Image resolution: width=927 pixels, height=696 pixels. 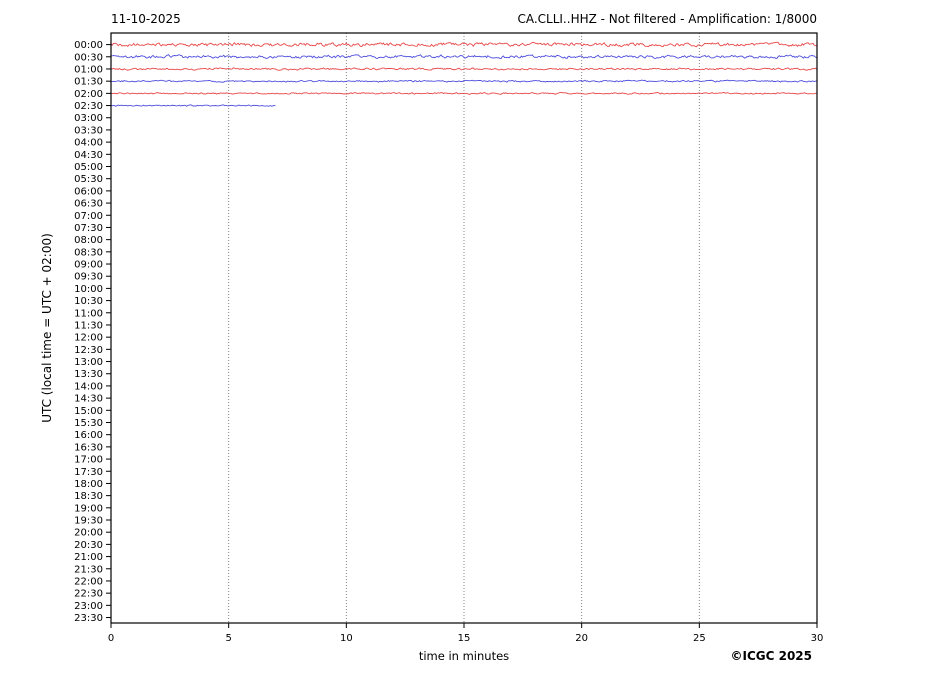 What do you see at coordinates (88, 167) in the screenshot?
I see `y-tick-label: 05:00` at bounding box center [88, 167].